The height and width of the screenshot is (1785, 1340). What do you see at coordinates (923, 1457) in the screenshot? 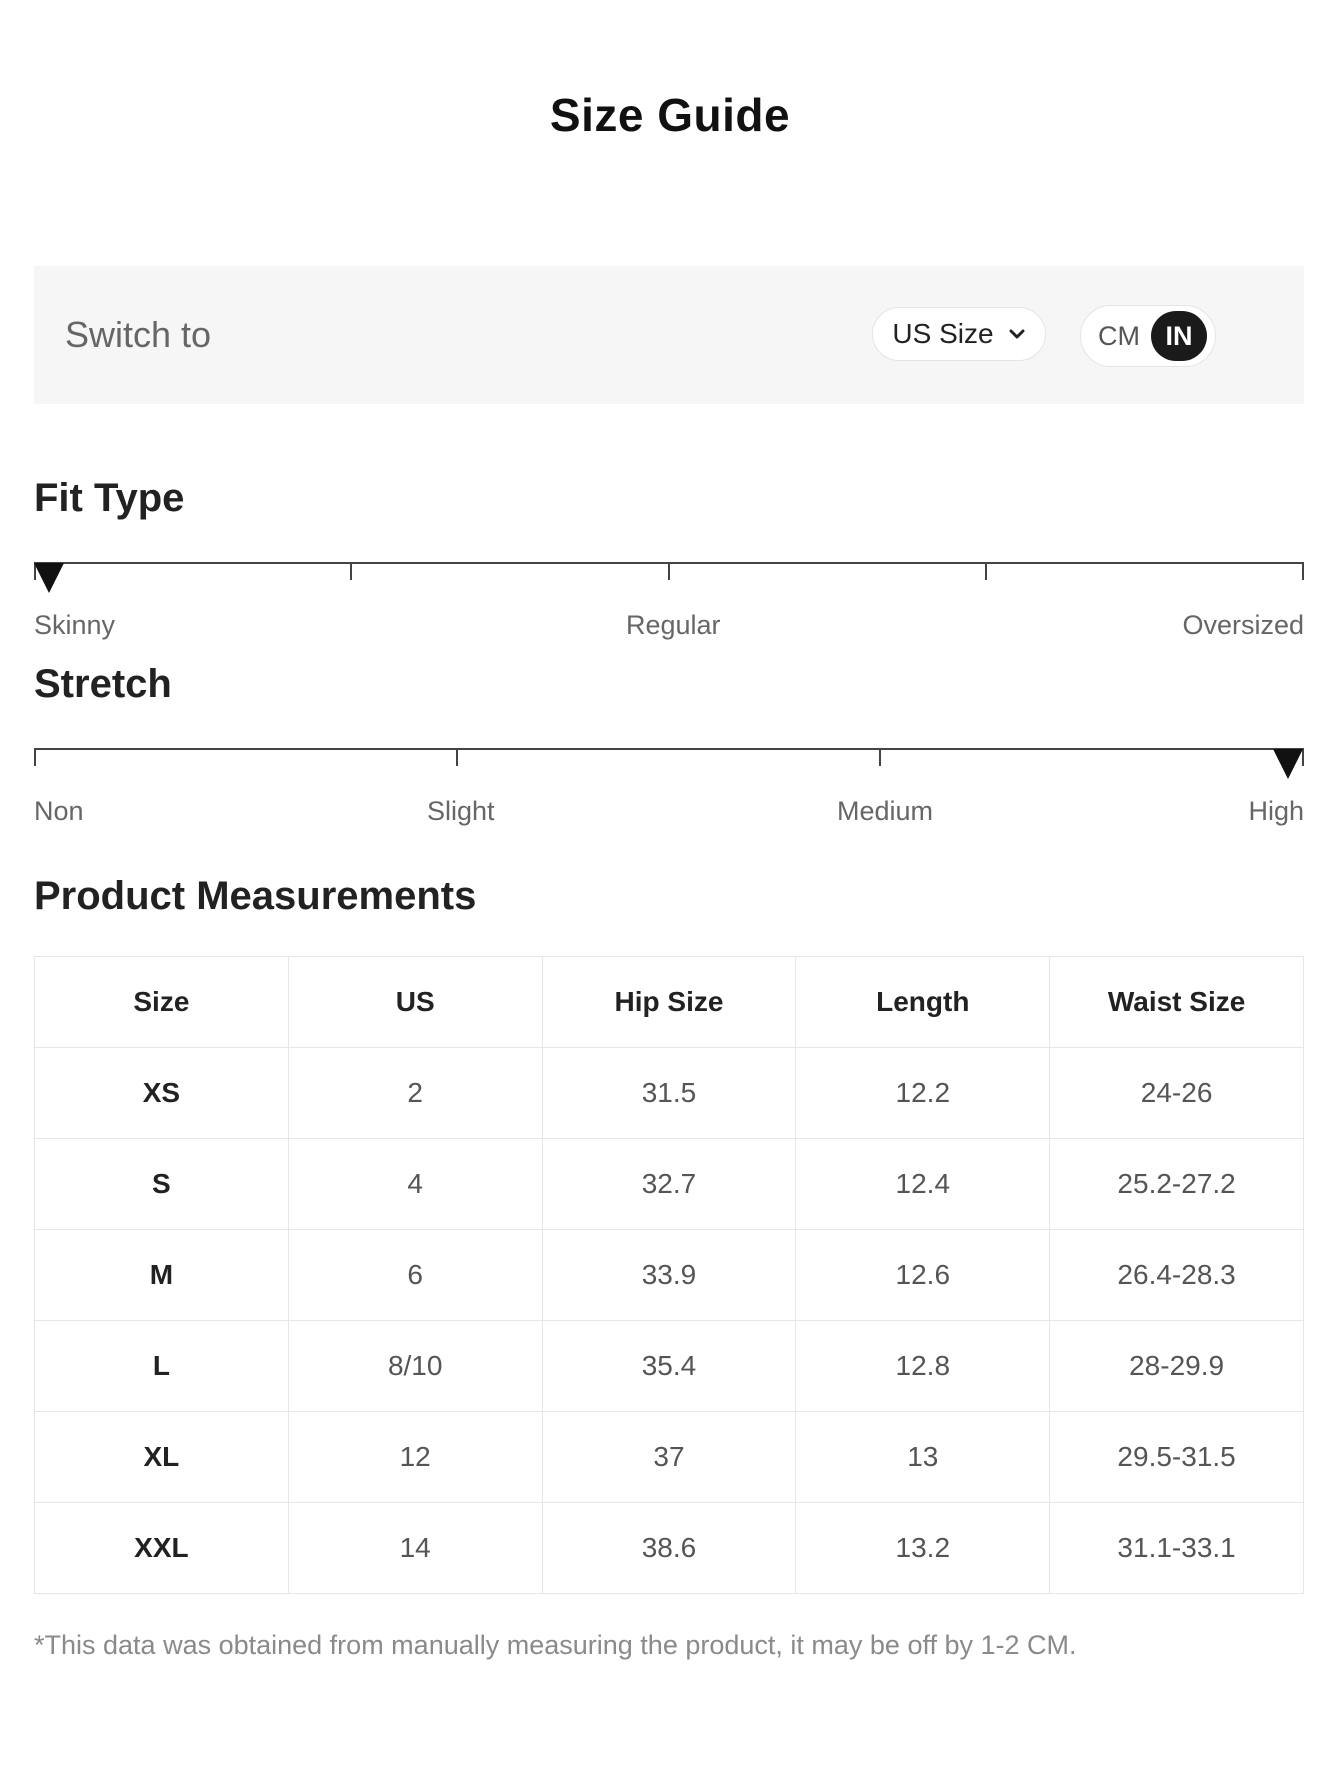
I see `length-cell: 13` at bounding box center [923, 1457].